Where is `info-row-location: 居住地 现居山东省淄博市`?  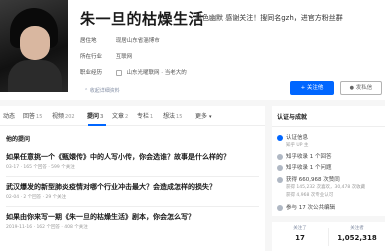 info-row-location: 居住地 现居山东省淄博市 is located at coordinates (120, 40).